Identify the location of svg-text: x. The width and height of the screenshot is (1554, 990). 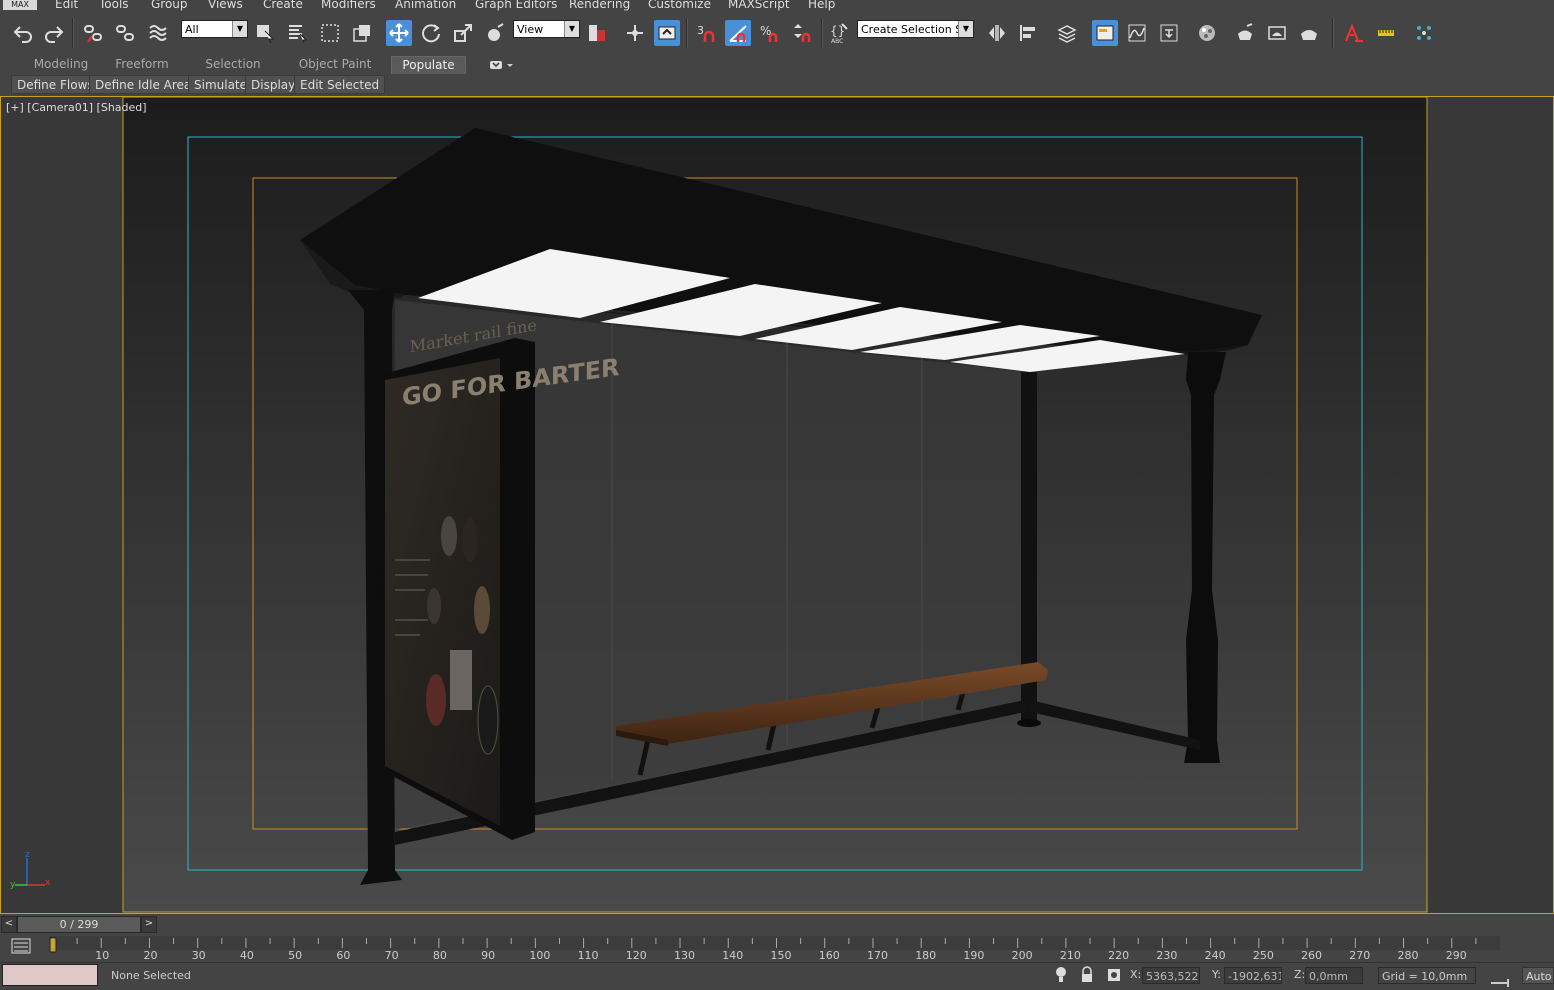
(48, 883).